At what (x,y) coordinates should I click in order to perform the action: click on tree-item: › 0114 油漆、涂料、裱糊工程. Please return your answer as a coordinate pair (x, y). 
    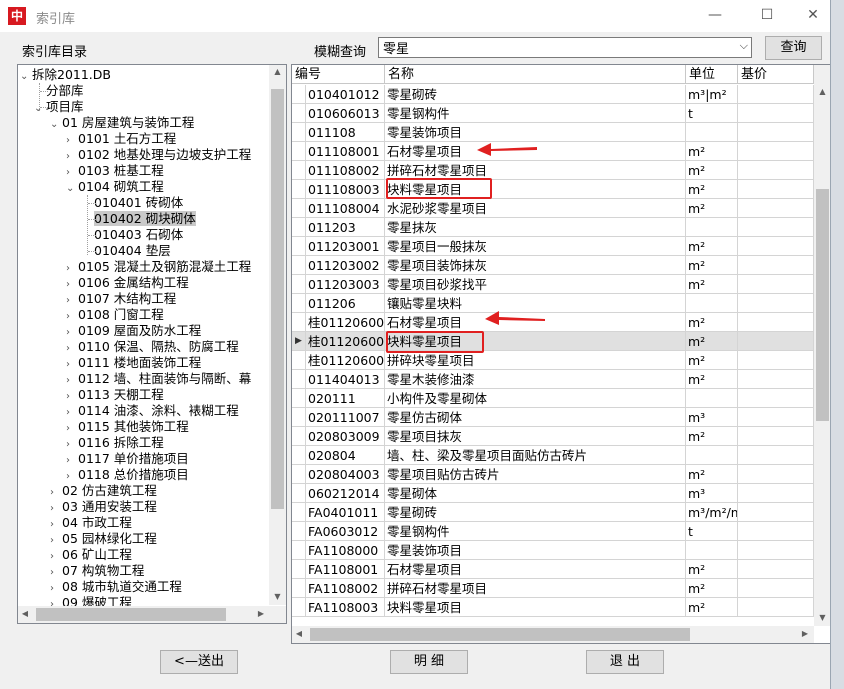
    Looking at the image, I should click on (152, 411).